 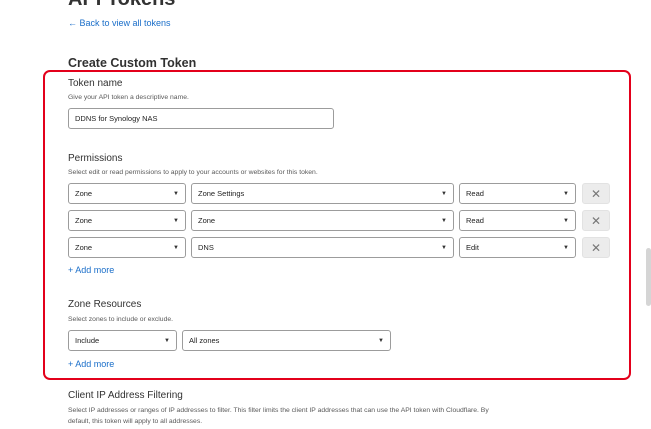 What do you see at coordinates (322, 193) in the screenshot?
I see `permission-resource-select-1: Zone Settings ▼` at bounding box center [322, 193].